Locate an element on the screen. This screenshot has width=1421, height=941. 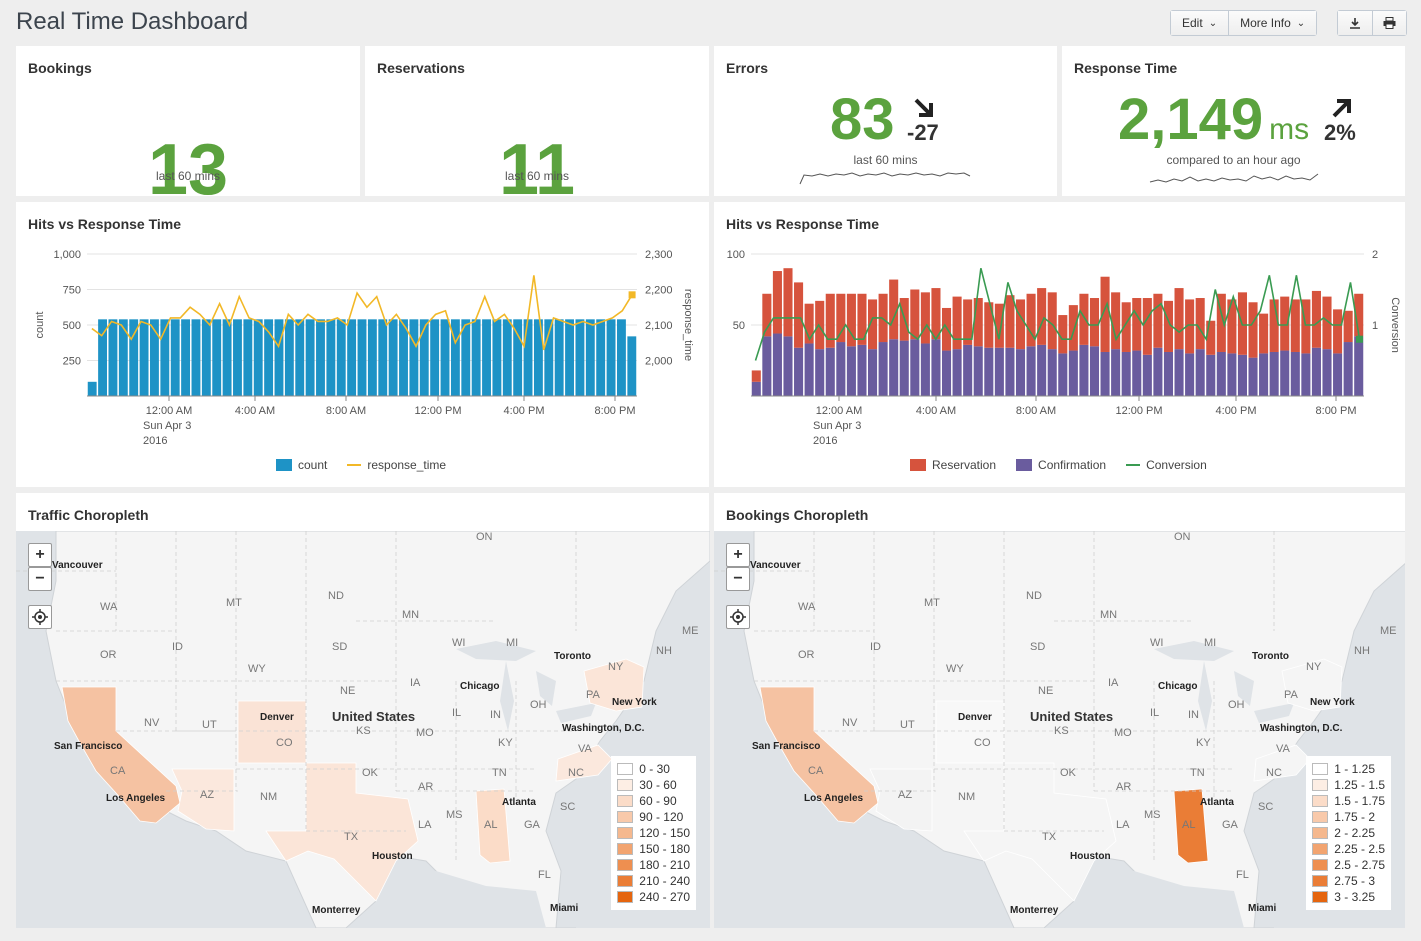
zoom-in-button: + is located at coordinates (40, 555).